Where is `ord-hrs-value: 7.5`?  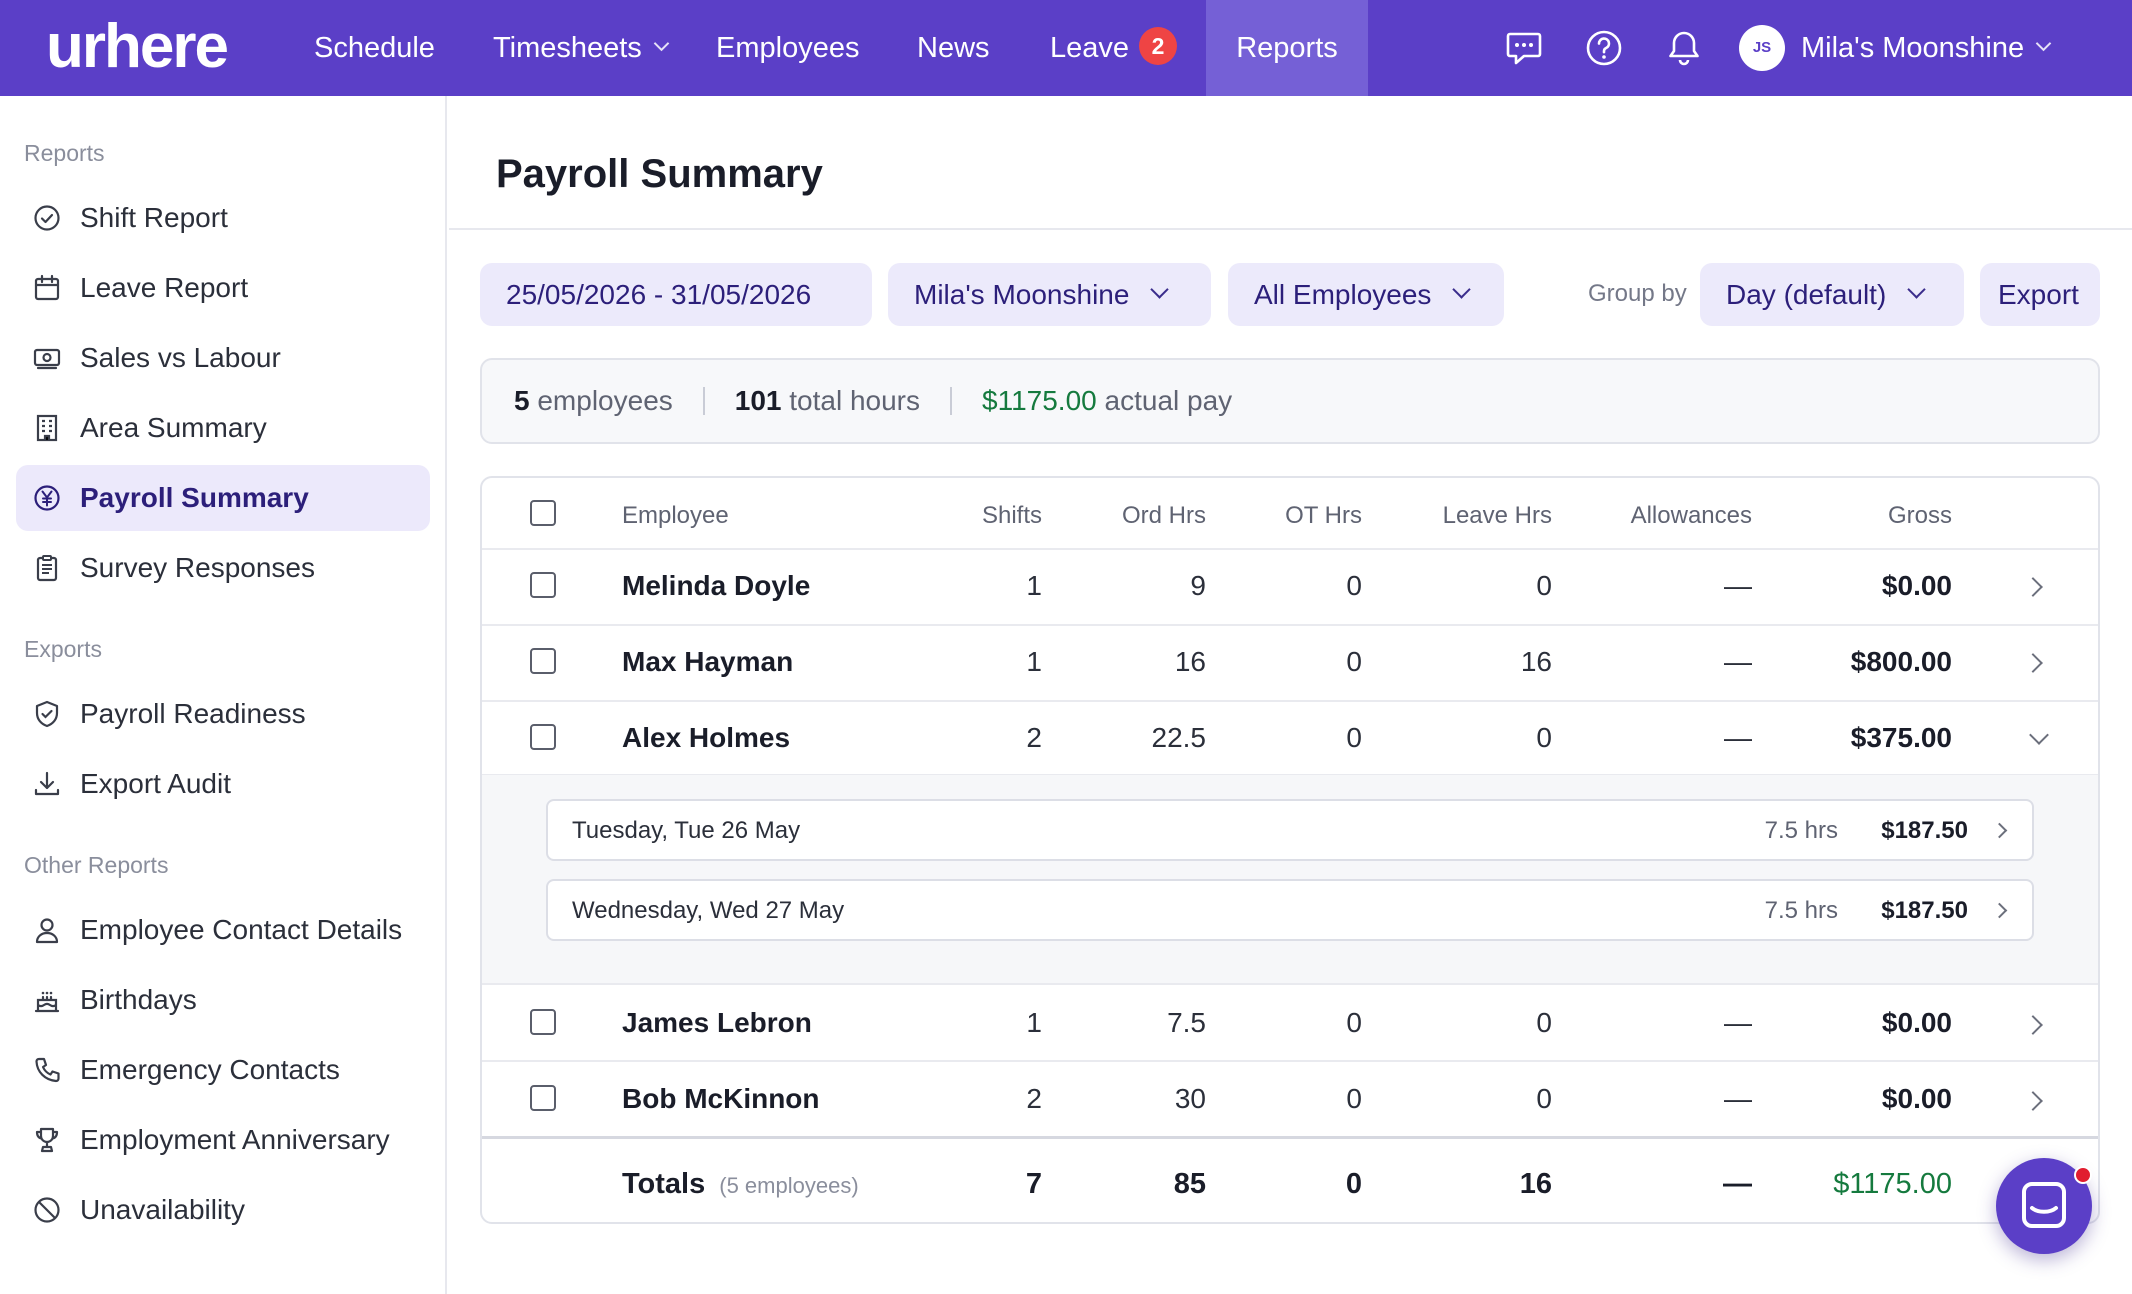
ord-hrs-value: 7.5 is located at coordinates (1186, 1022).